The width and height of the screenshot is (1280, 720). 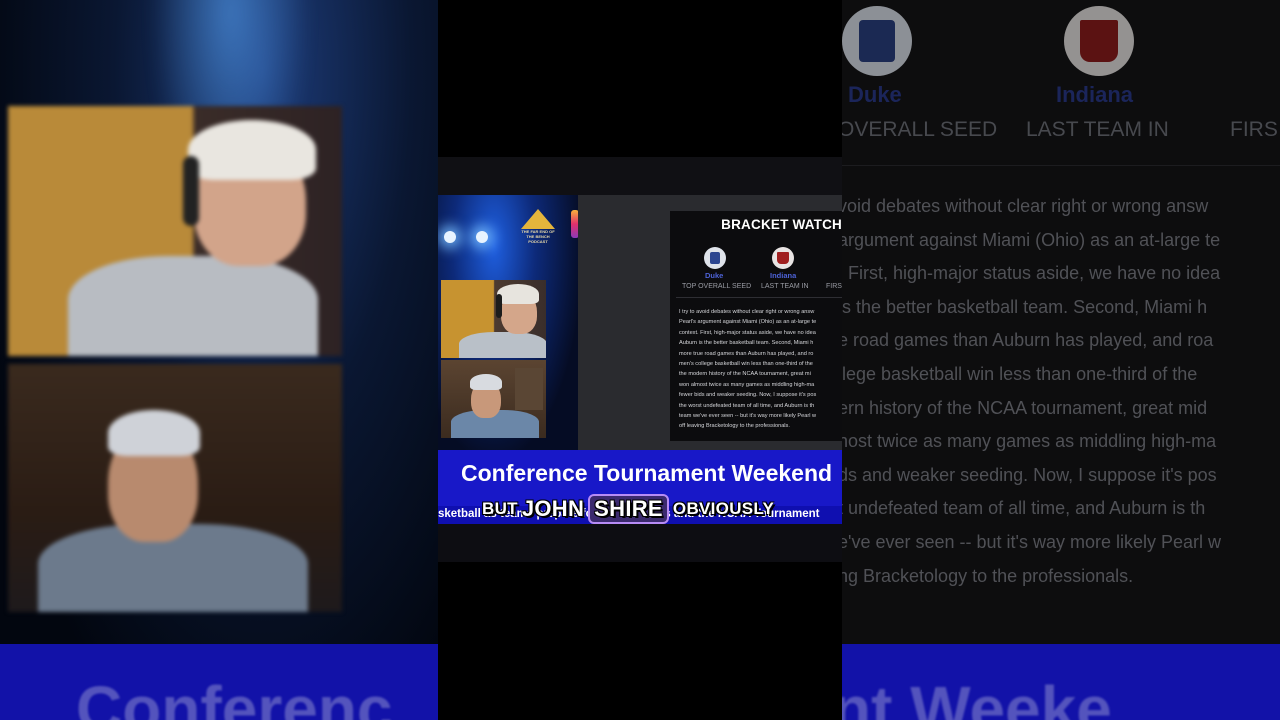 What do you see at coordinates (783, 275) in the screenshot?
I see `team-name: Indiana` at bounding box center [783, 275].